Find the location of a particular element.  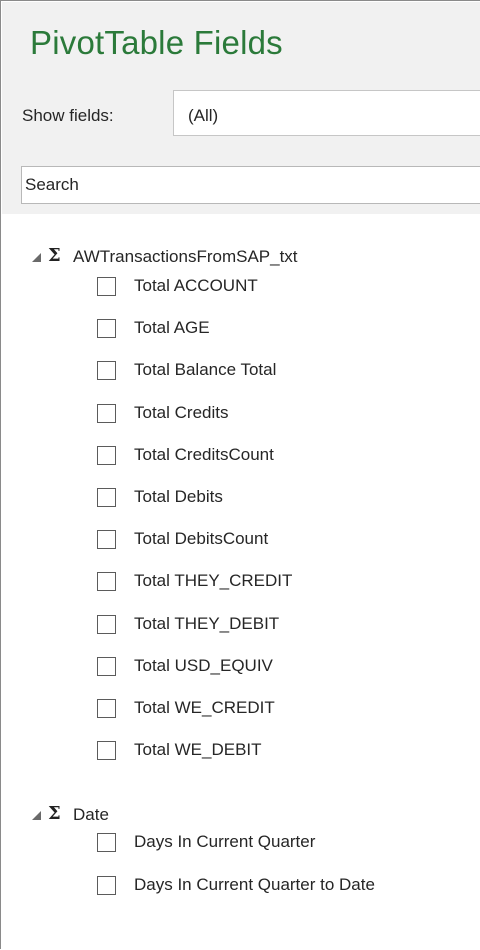

field-item: Total THEY_CREDIT is located at coordinates (237, 584).